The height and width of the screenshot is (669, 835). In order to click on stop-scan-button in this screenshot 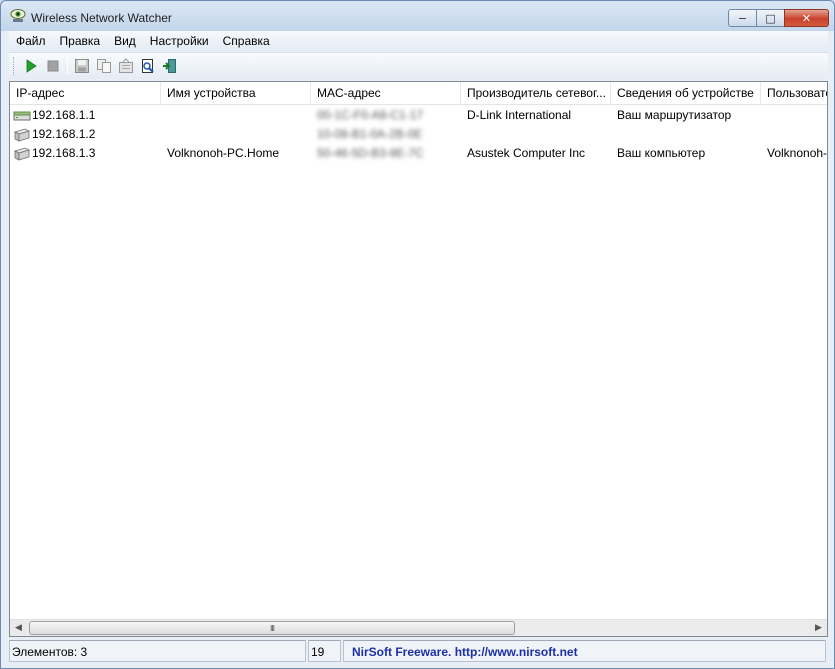, I will do `click(53, 66)`.